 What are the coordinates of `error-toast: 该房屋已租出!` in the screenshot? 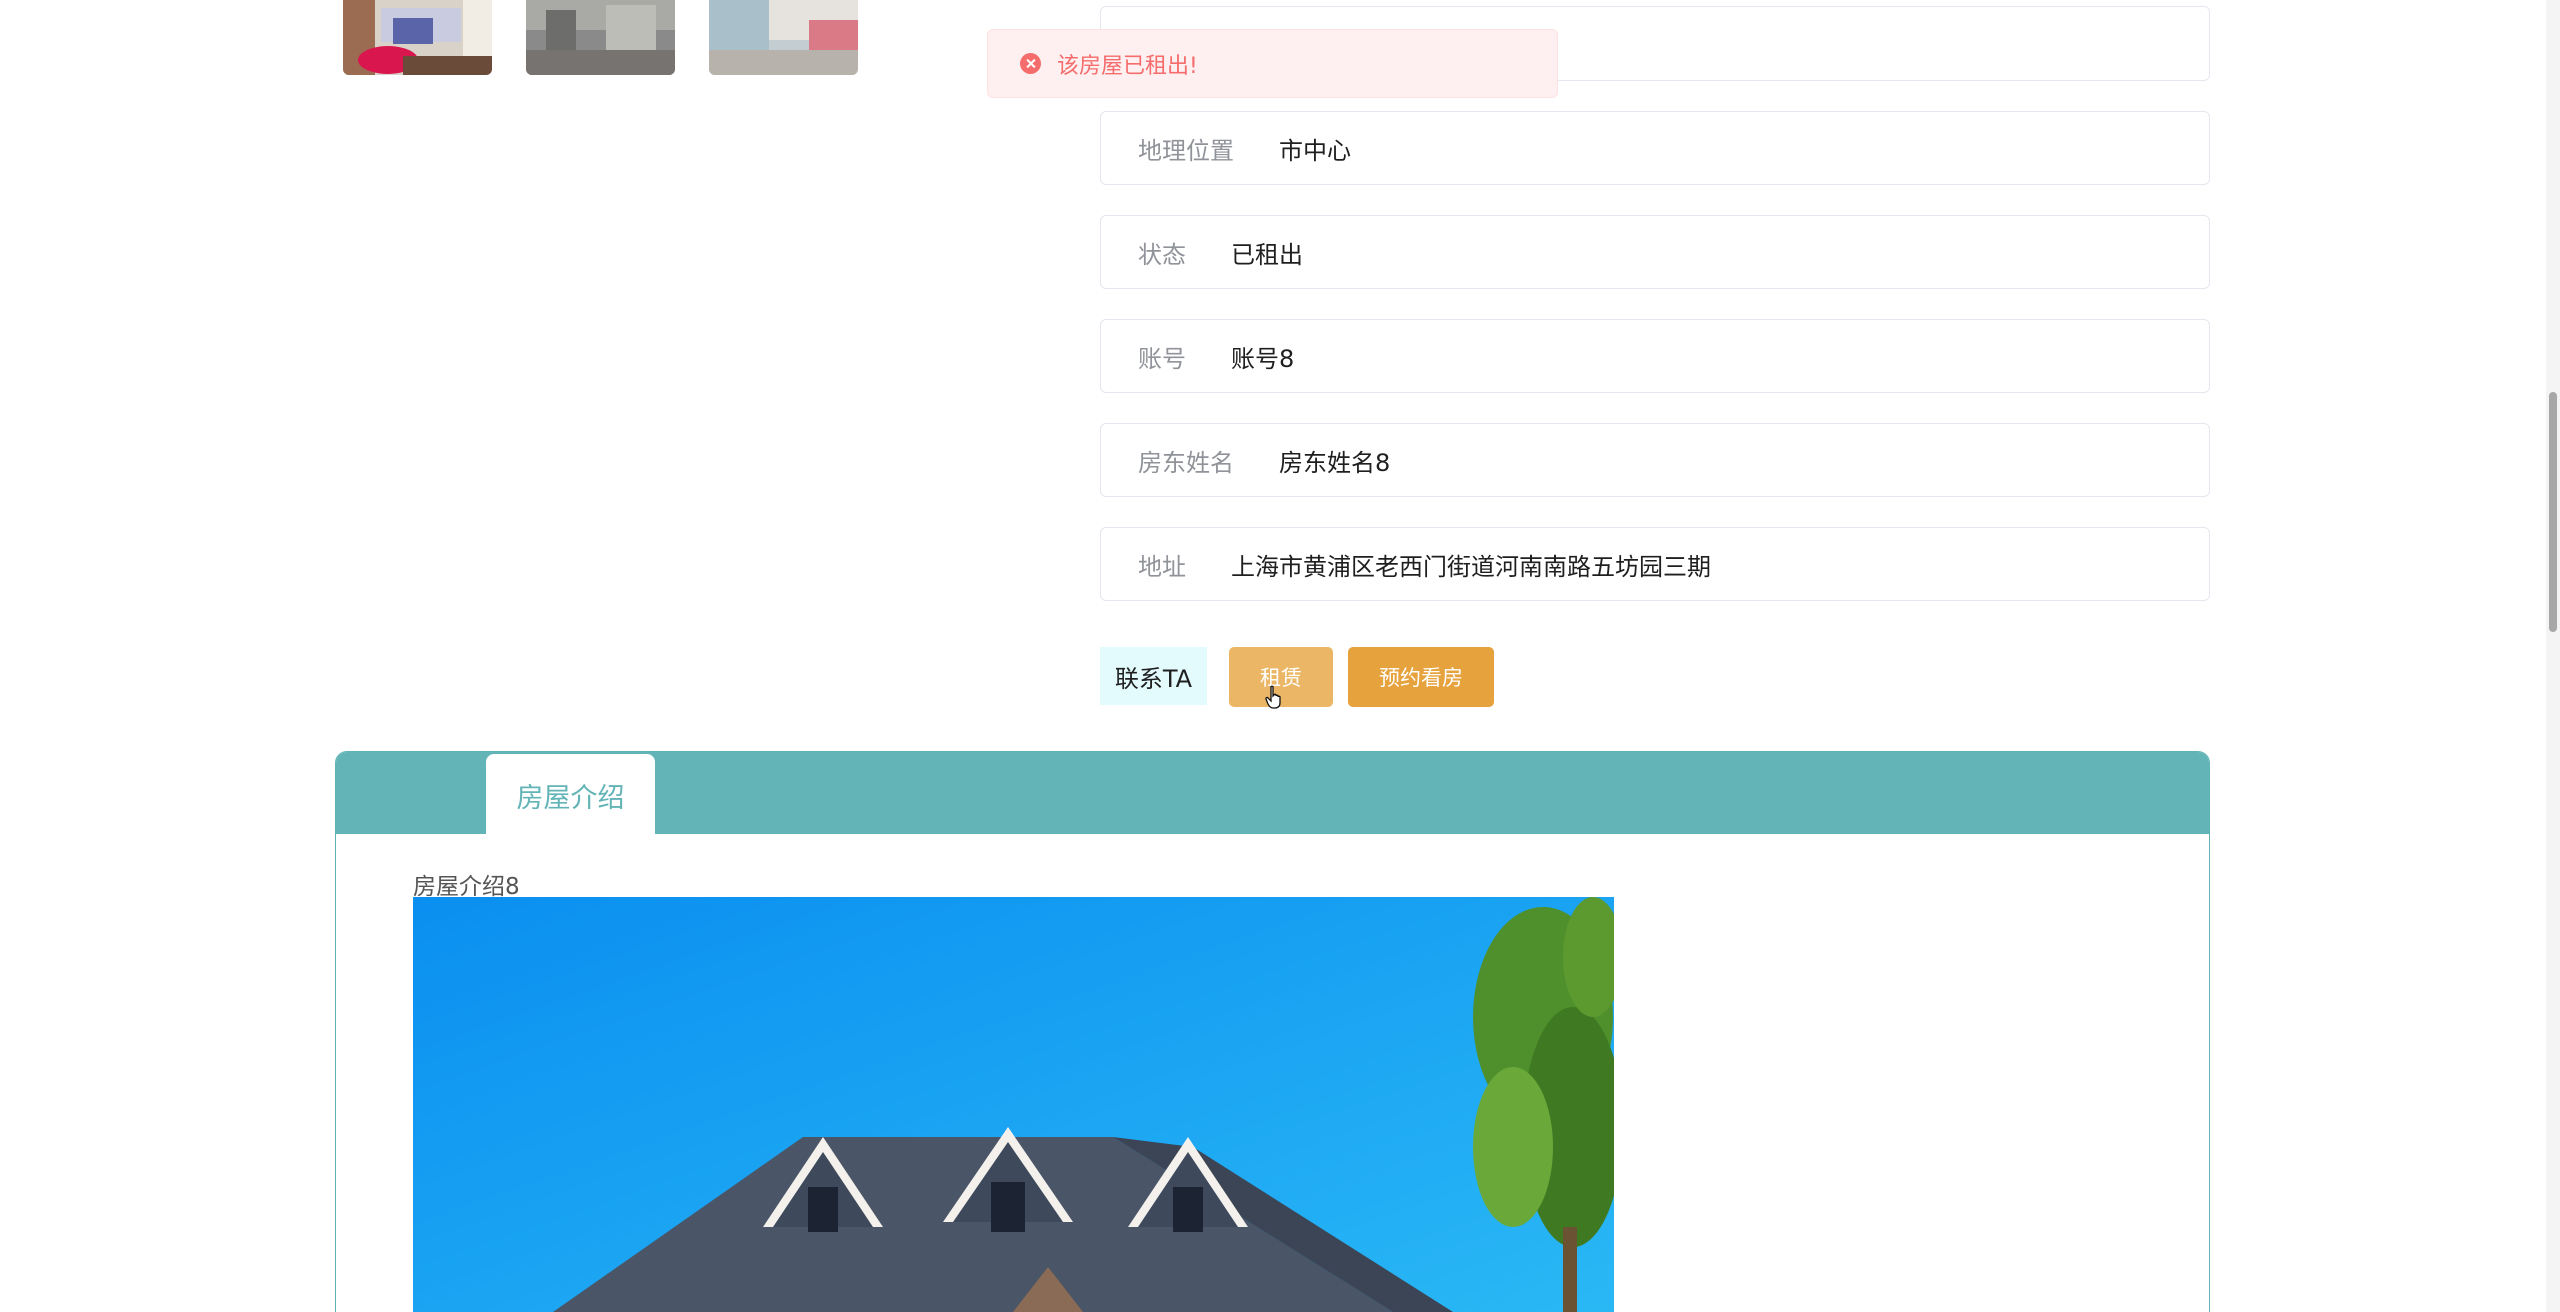 It's located at (1272, 63).